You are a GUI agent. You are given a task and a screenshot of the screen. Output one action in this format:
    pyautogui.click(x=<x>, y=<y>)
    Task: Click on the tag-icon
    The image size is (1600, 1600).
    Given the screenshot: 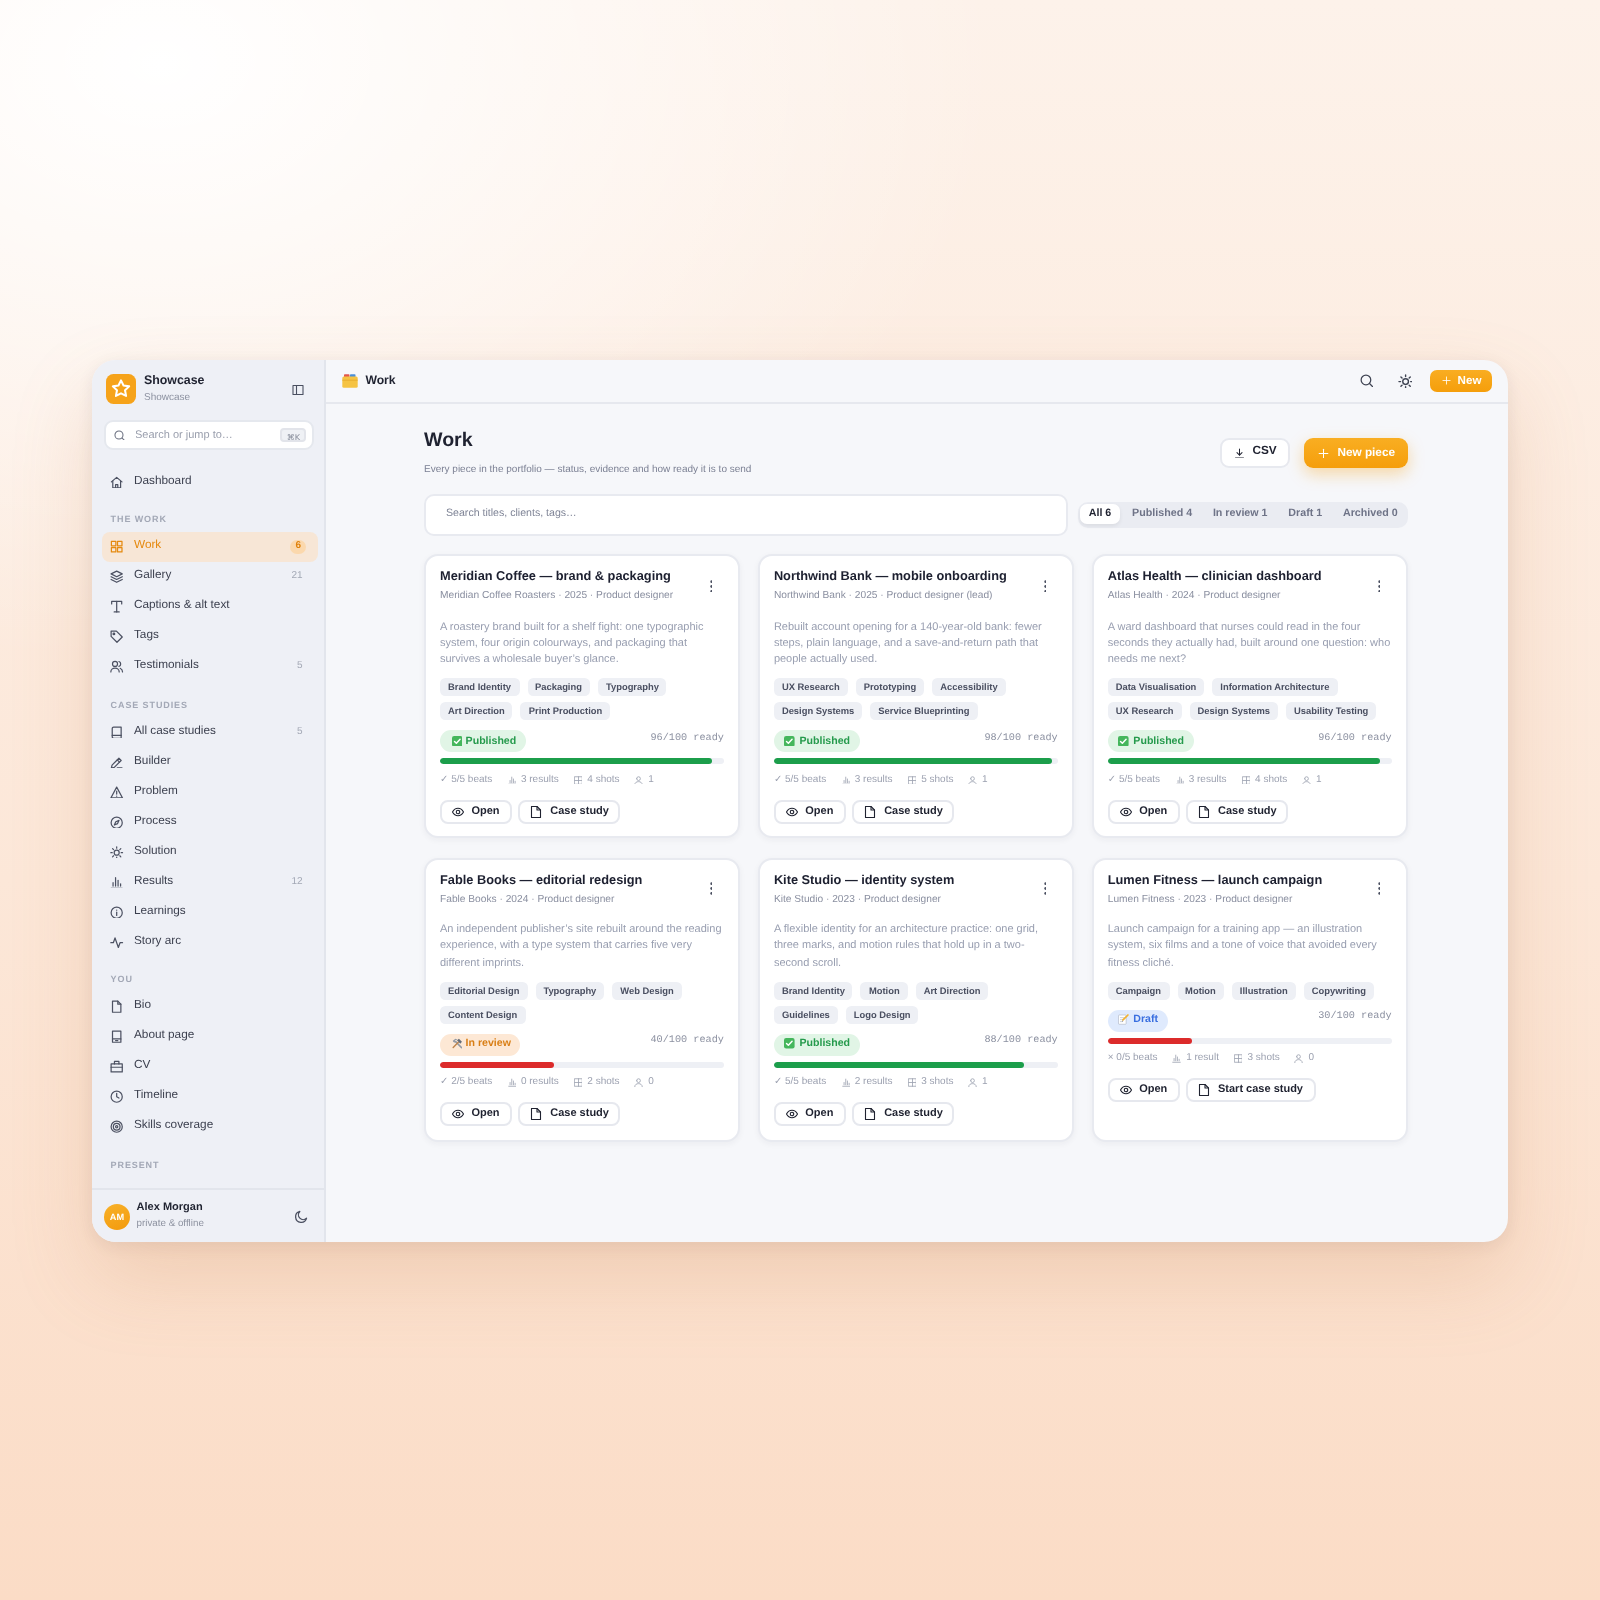 What is the action you would take?
    pyautogui.click(x=117, y=637)
    